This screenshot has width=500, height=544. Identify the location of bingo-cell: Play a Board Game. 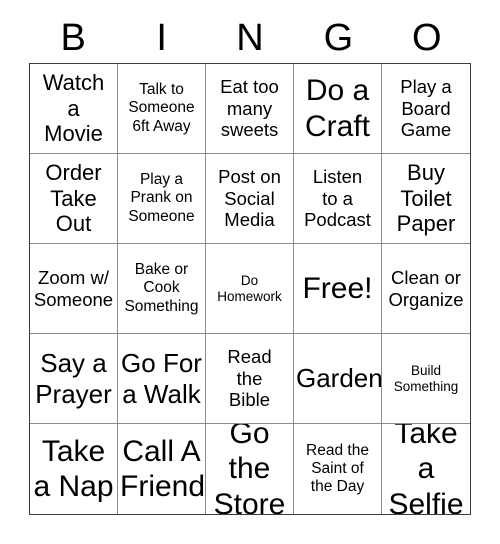
(426, 109).